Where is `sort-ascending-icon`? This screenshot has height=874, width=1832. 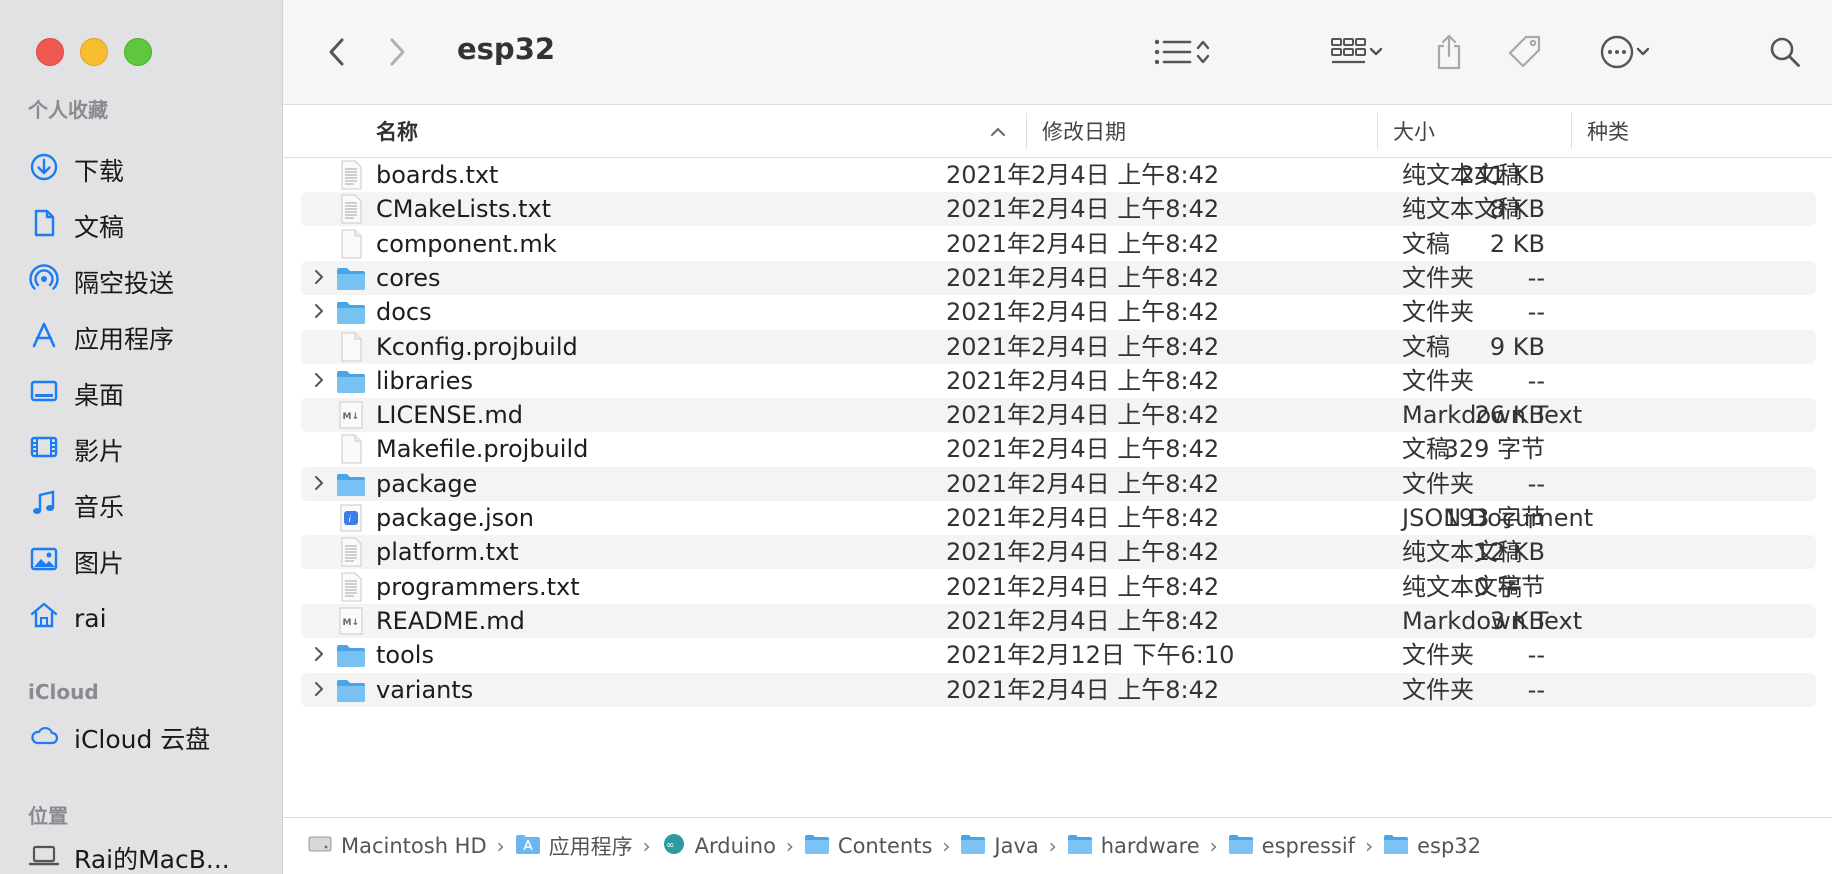 sort-ascending-icon is located at coordinates (998, 131).